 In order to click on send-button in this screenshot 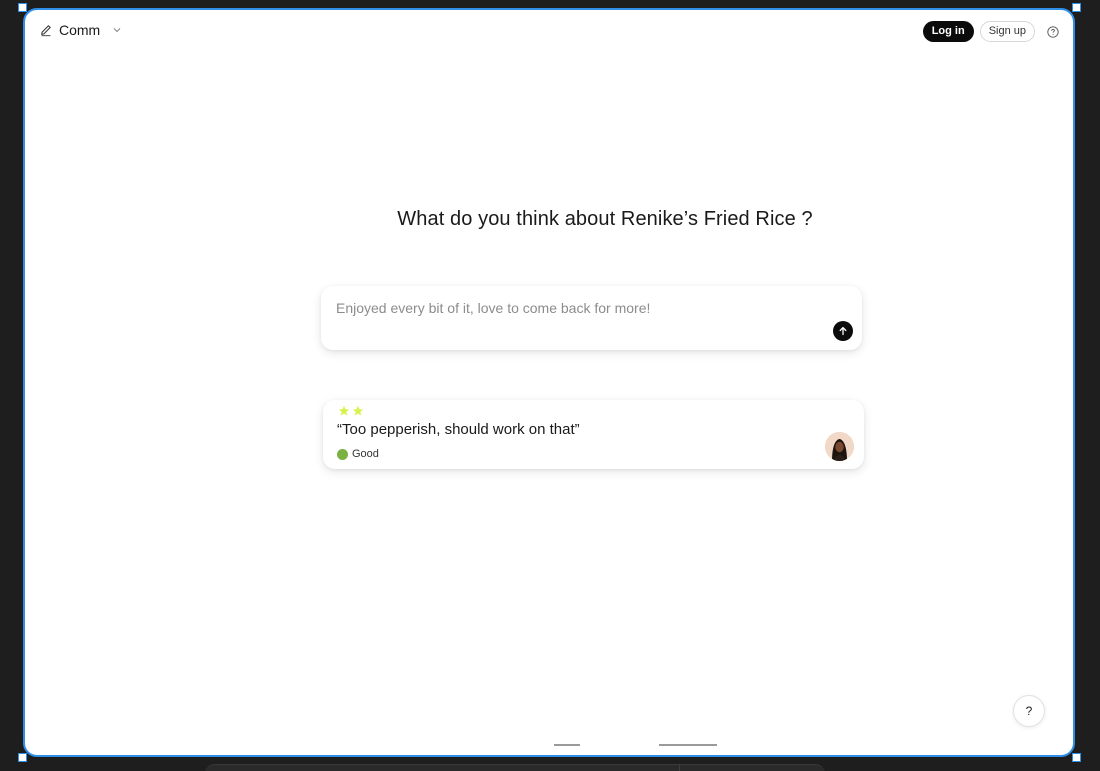, I will do `click(843, 331)`.